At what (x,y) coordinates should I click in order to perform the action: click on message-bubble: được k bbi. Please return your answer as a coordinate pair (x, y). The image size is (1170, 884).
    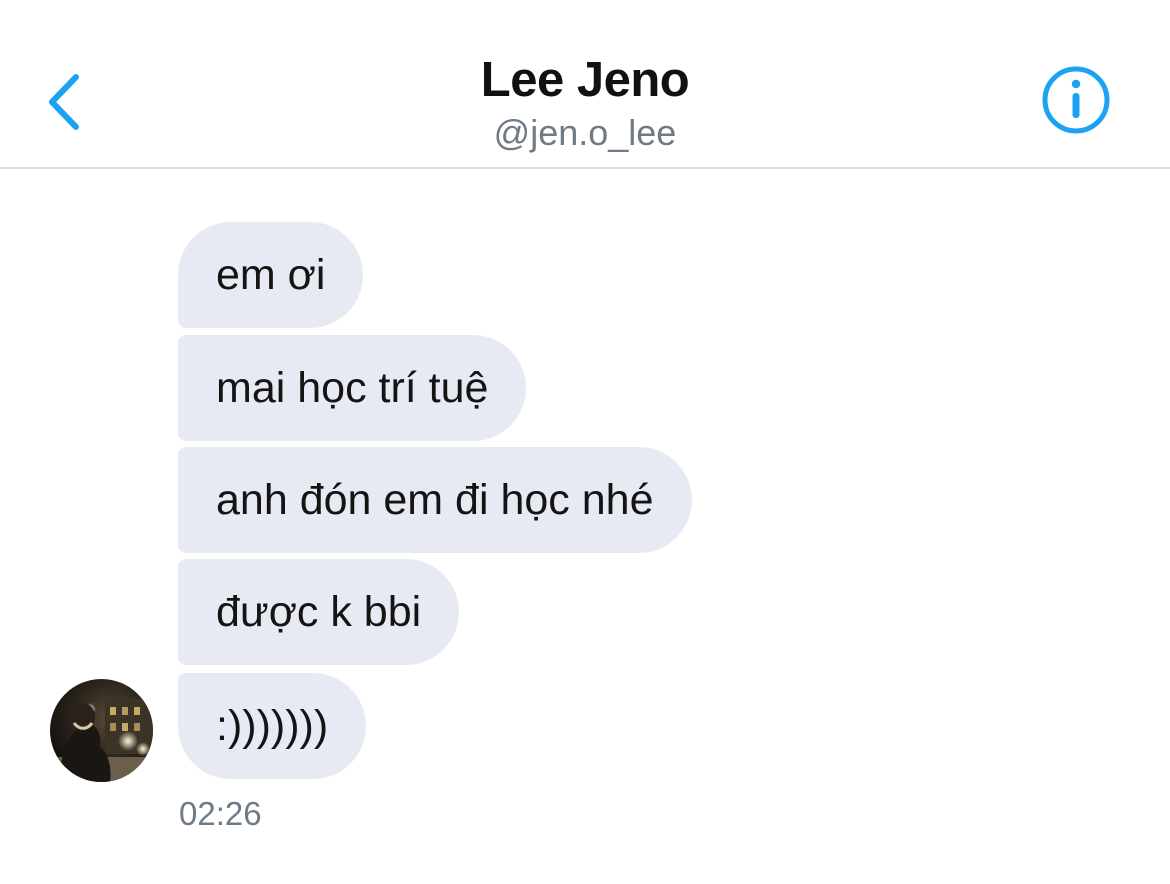
    Looking at the image, I should click on (319, 612).